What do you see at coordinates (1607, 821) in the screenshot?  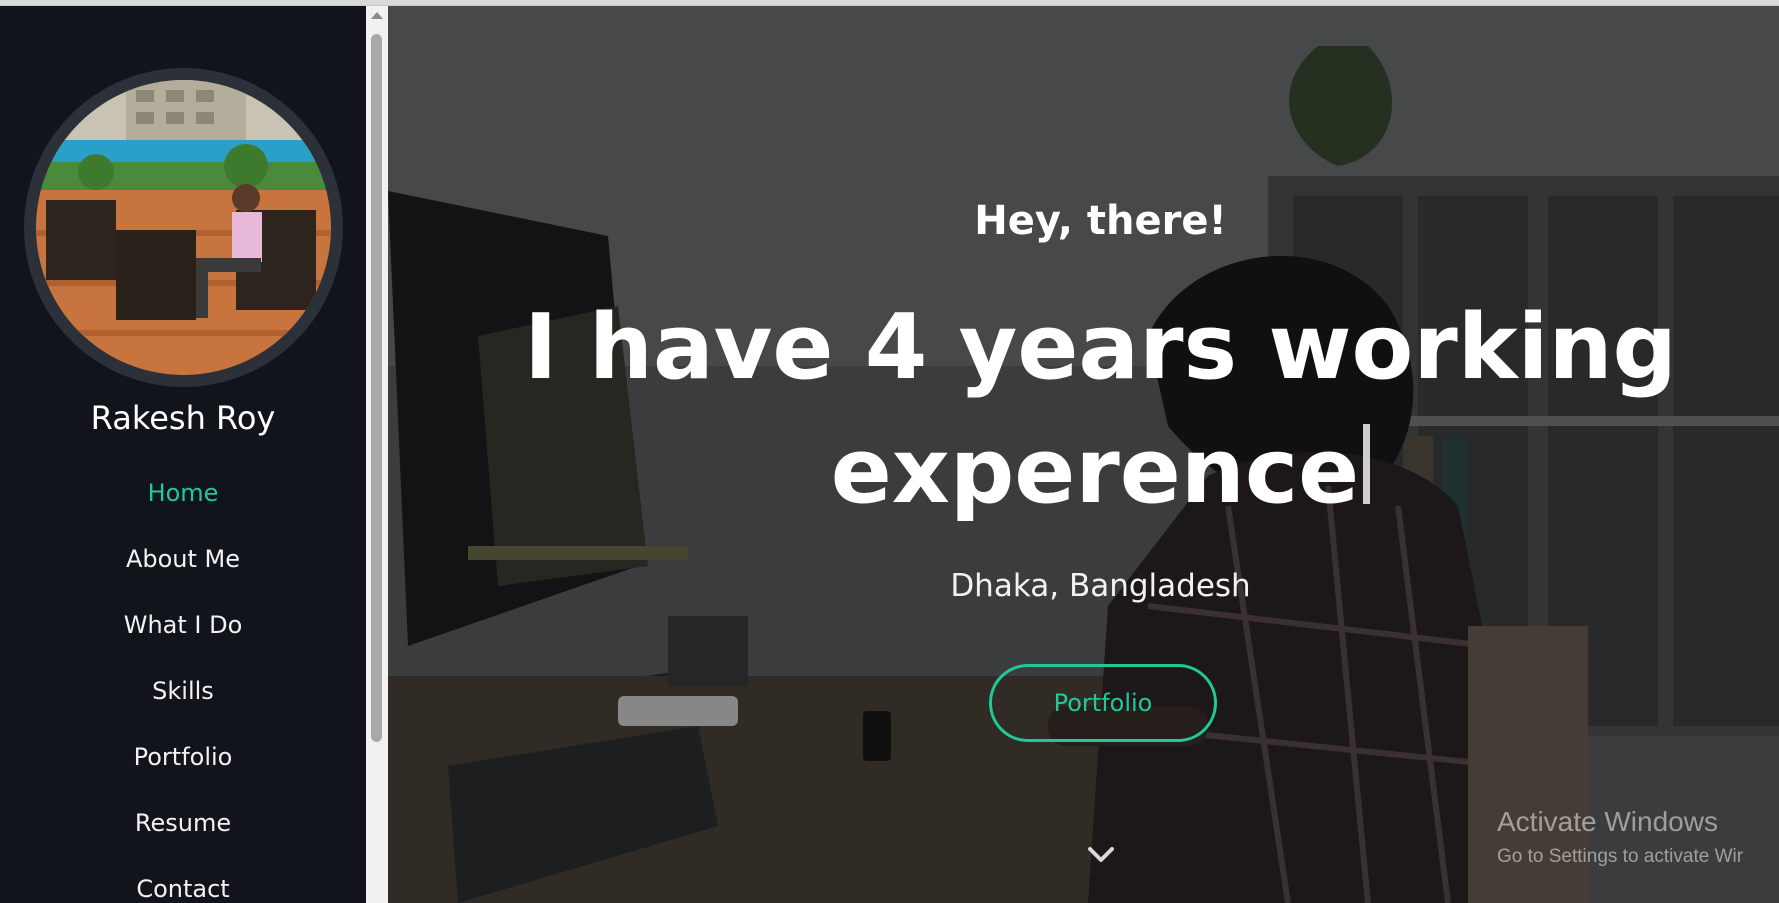 I see `watermark-title: Activate Windows` at bounding box center [1607, 821].